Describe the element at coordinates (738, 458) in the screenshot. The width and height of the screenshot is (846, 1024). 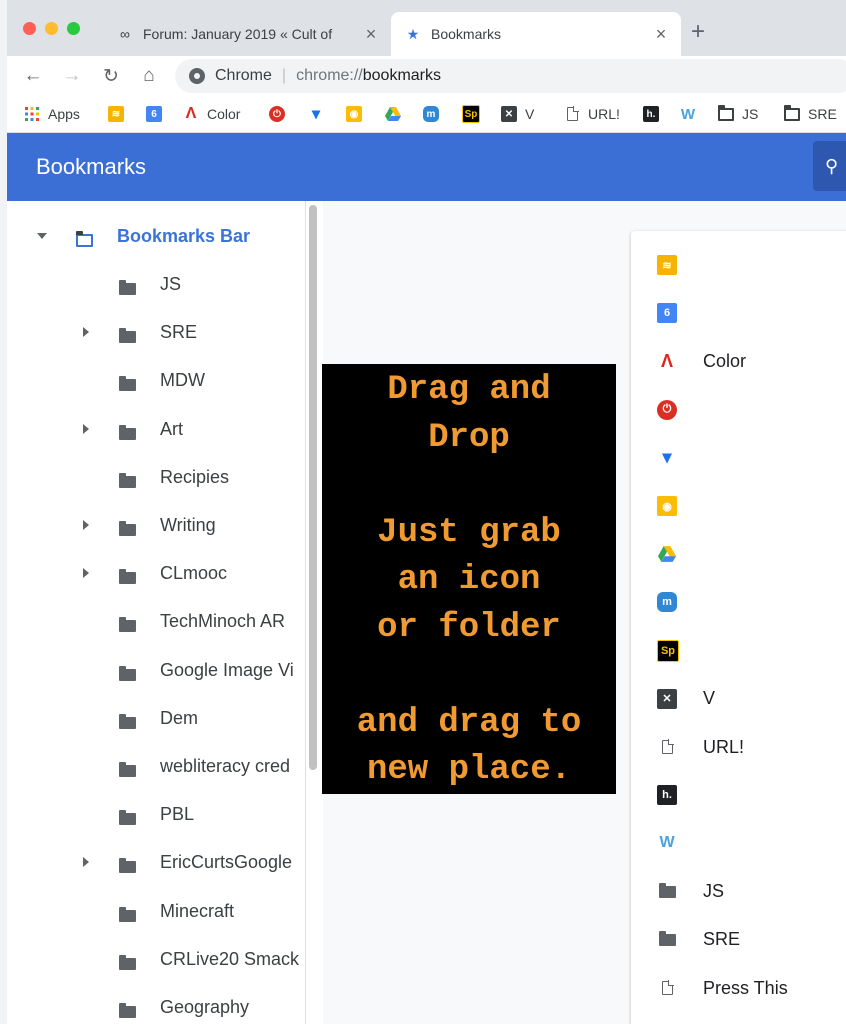
I see `bookmark-list-item: ▾` at that location.